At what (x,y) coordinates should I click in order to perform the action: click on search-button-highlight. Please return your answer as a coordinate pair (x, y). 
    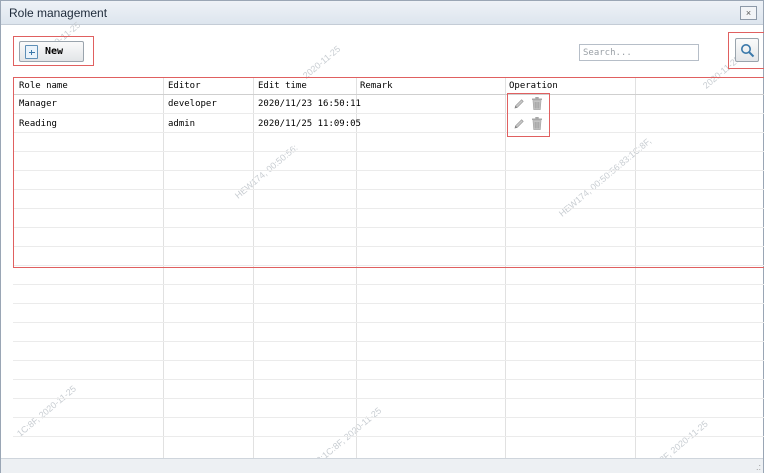
    Looking at the image, I should click on (746, 50).